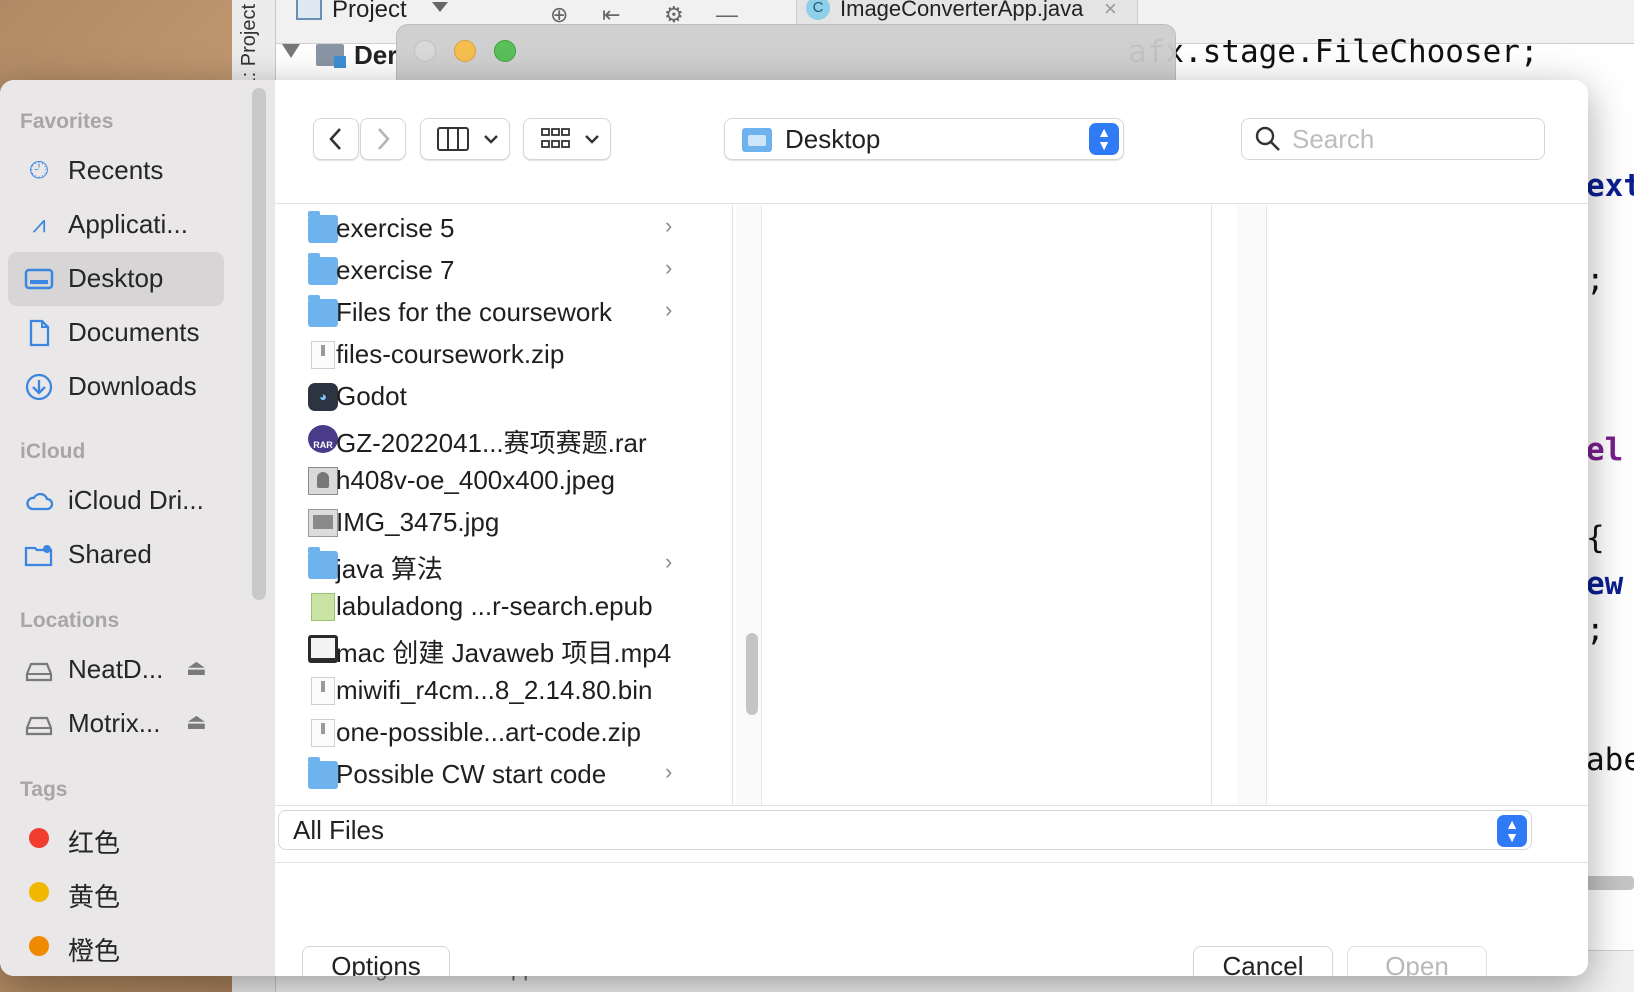  I want to click on sidebar-item-documents: Documents, so click(116, 333).